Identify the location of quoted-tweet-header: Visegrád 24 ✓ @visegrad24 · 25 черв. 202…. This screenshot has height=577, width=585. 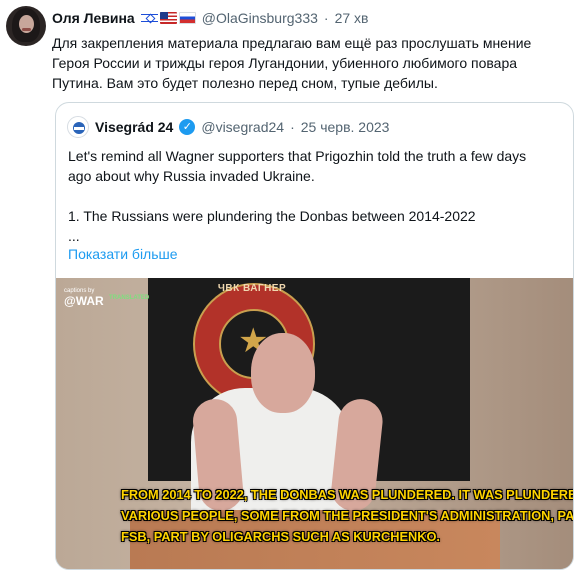
(228, 127).